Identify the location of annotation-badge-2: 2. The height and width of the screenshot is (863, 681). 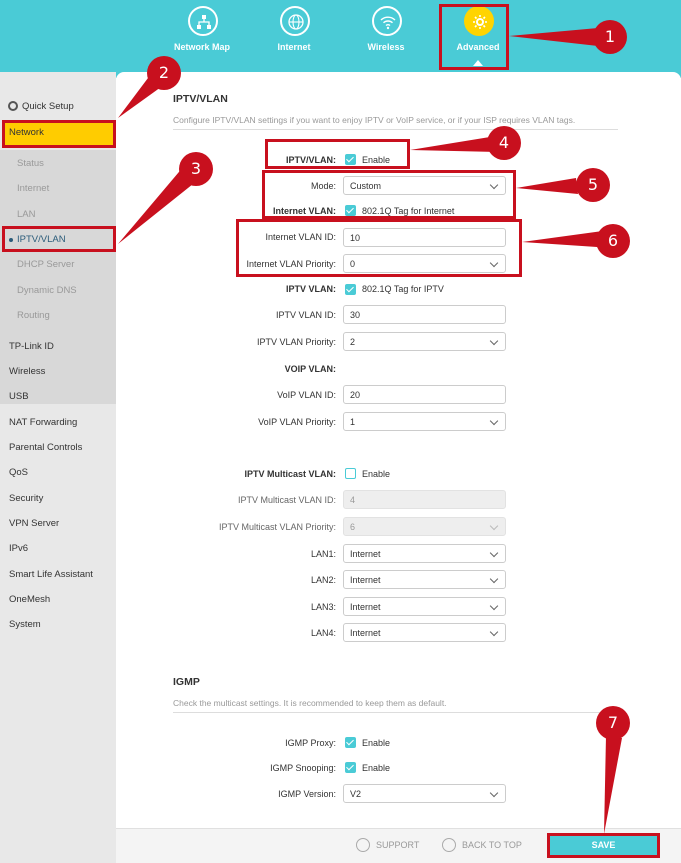
(164, 73).